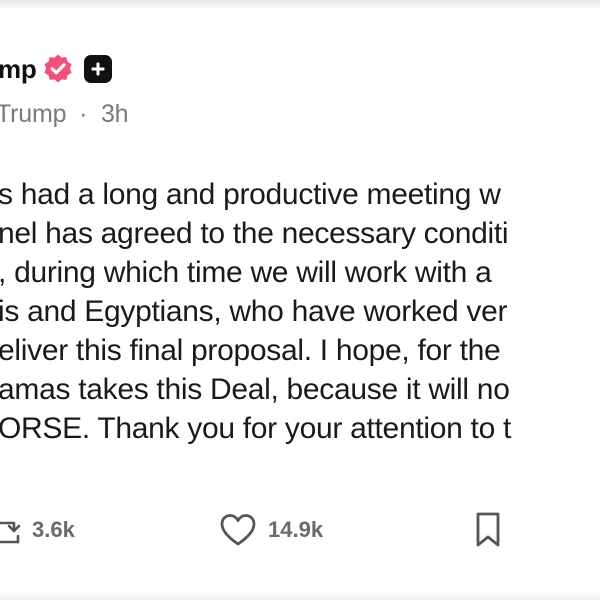 The width and height of the screenshot is (600, 600). I want to click on repost-count: 3.6k, so click(53, 529).